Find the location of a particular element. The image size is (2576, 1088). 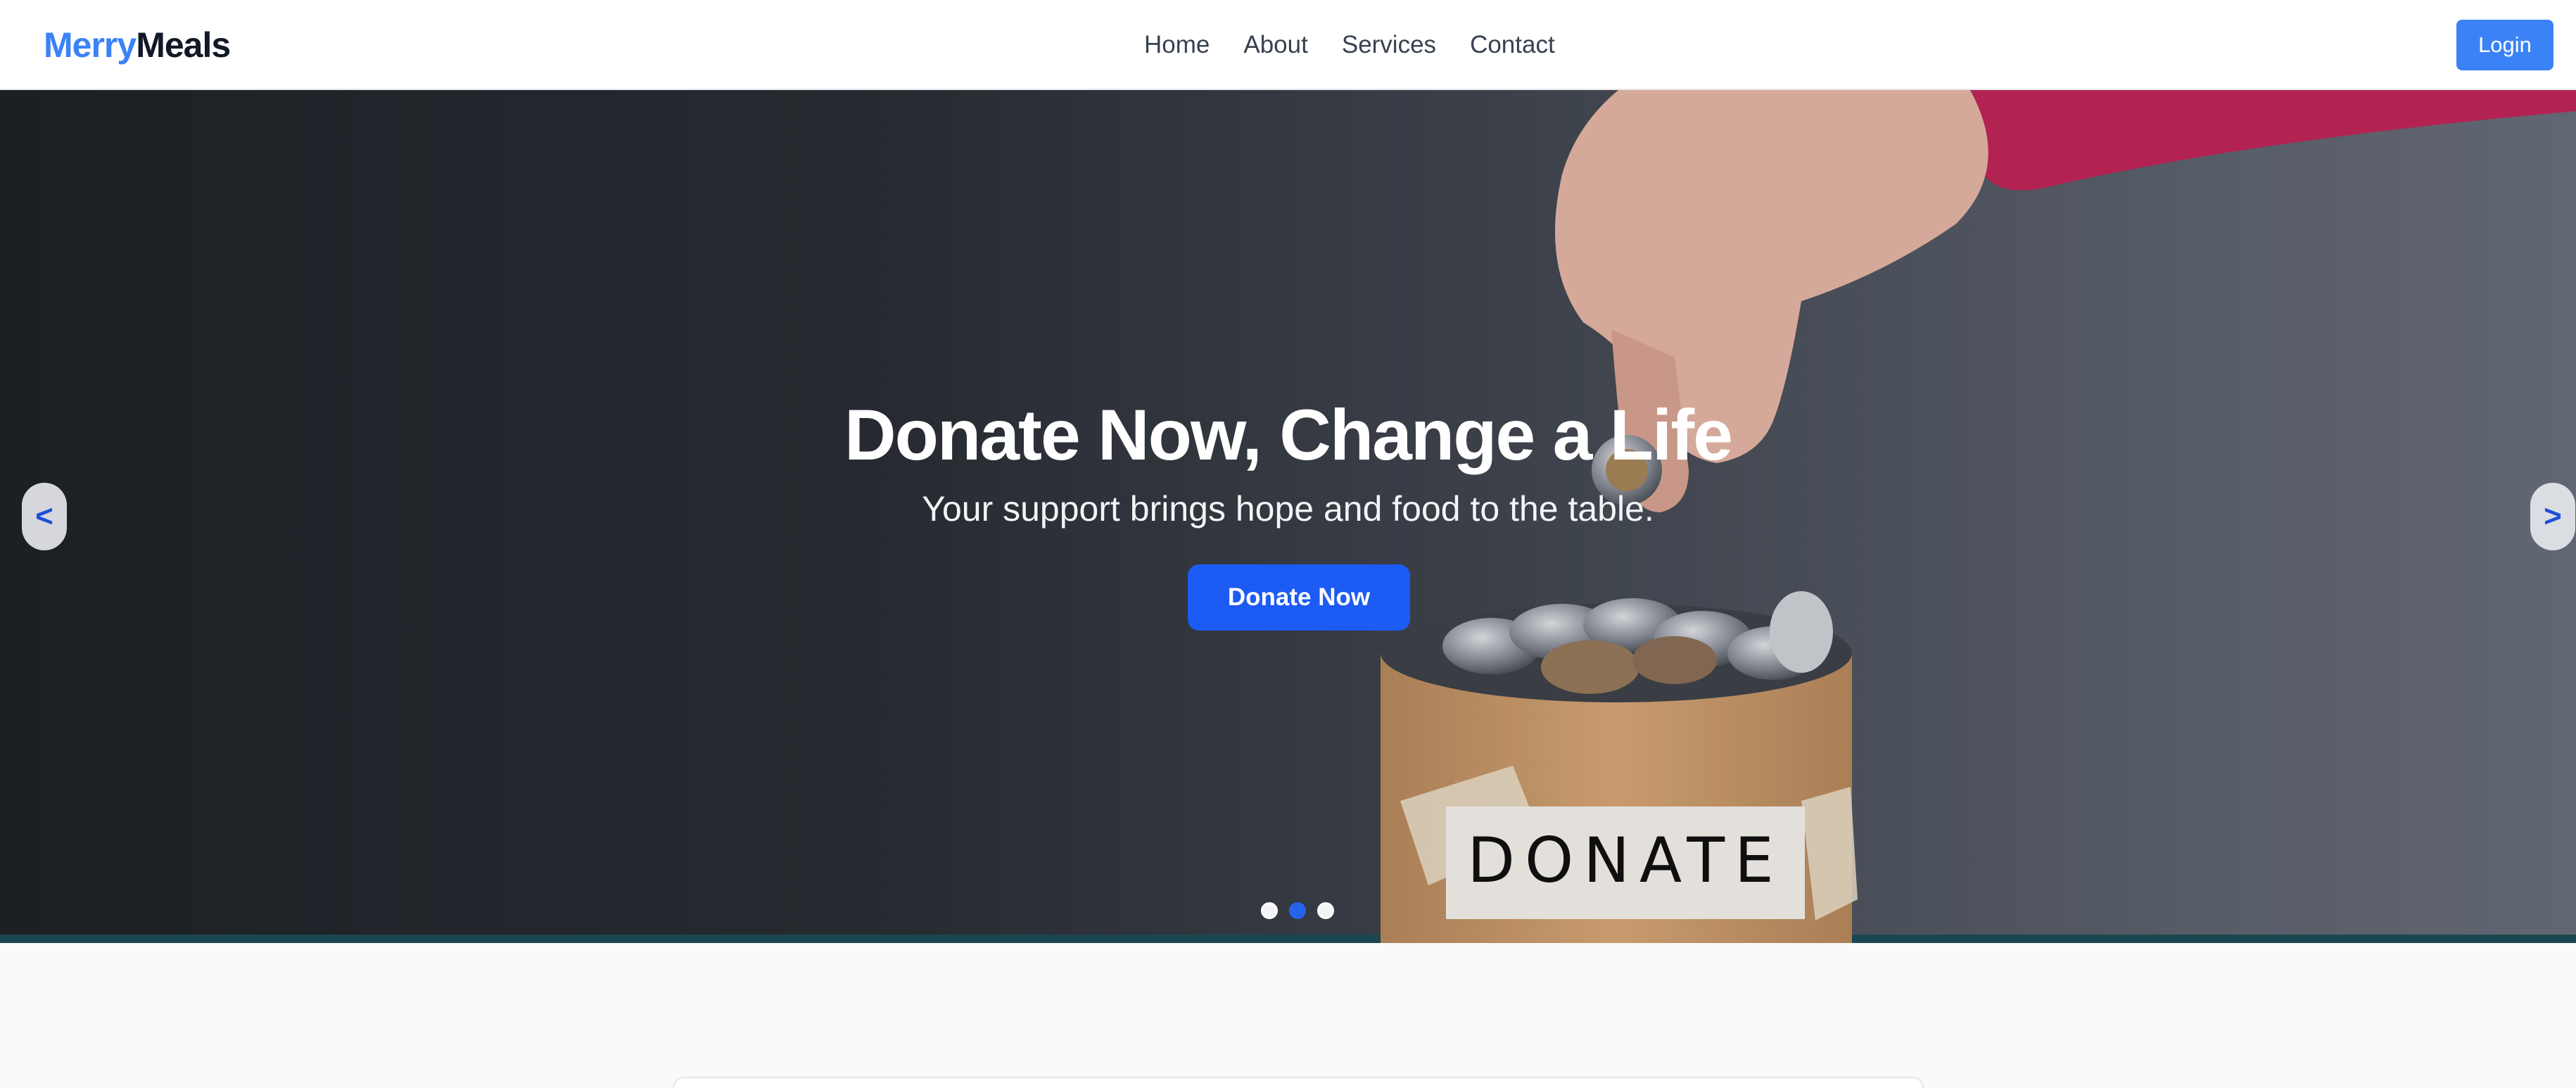

carousel-next-button: > is located at coordinates (2552, 516).